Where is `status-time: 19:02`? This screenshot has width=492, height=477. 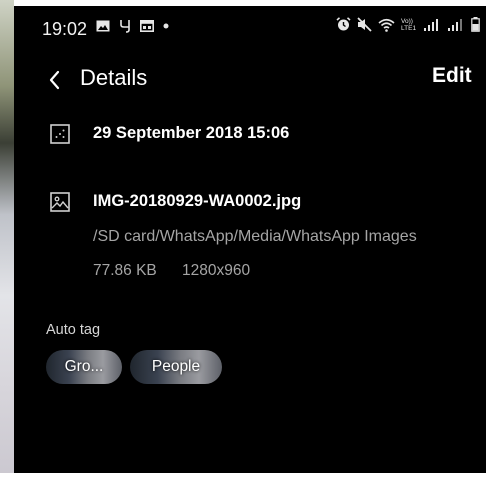
status-time: 19:02 is located at coordinates (65, 29).